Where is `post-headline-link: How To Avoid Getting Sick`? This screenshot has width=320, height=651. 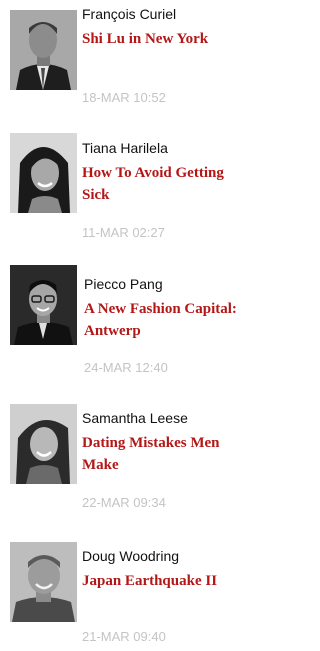 post-headline-link: How To Avoid Getting Sick is located at coordinates (167, 184).